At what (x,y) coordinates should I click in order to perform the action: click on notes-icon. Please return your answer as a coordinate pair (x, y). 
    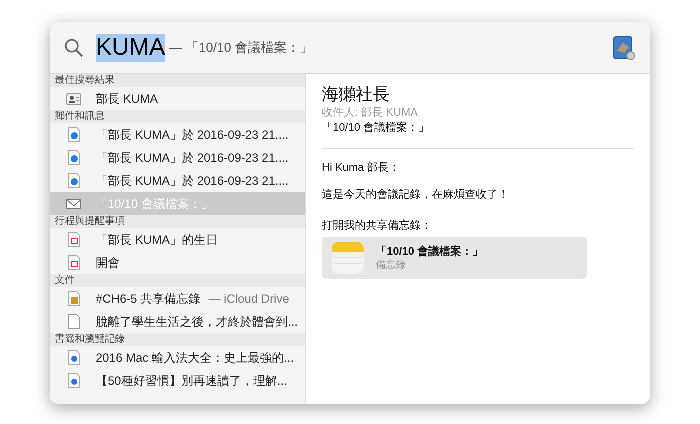
    Looking at the image, I should click on (348, 258).